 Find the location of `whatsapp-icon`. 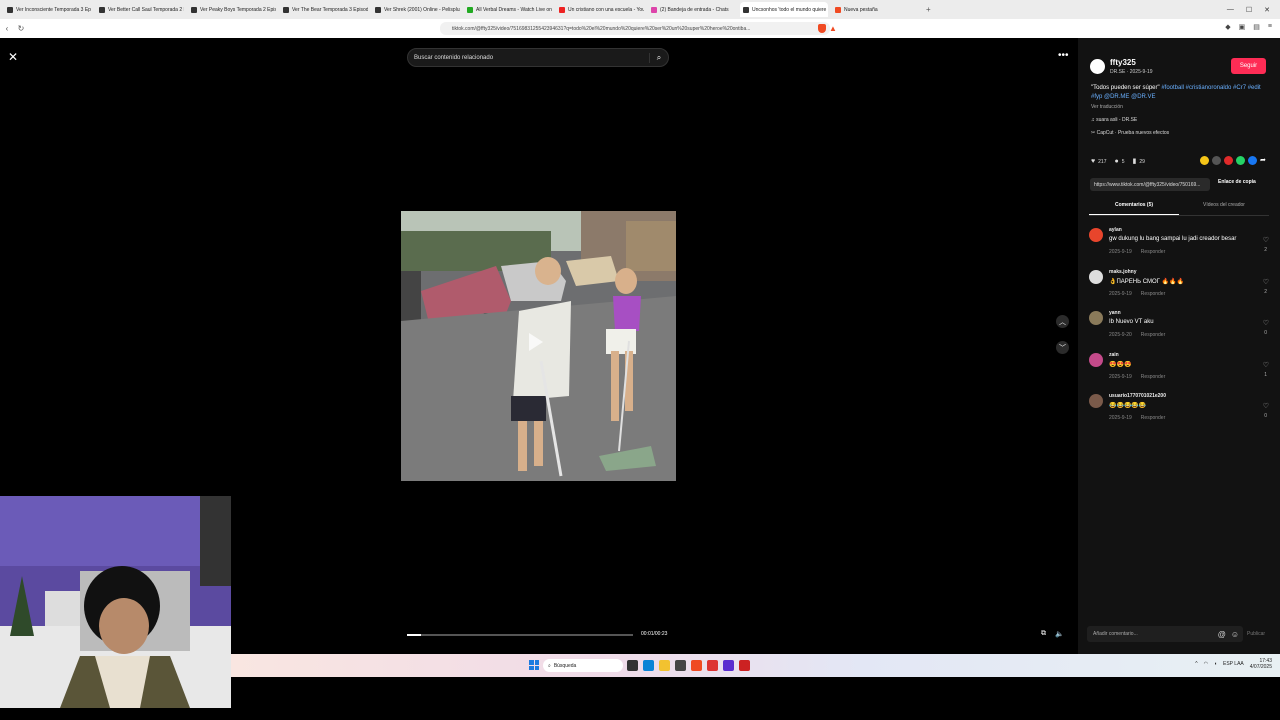

whatsapp-icon is located at coordinates (1240, 160).